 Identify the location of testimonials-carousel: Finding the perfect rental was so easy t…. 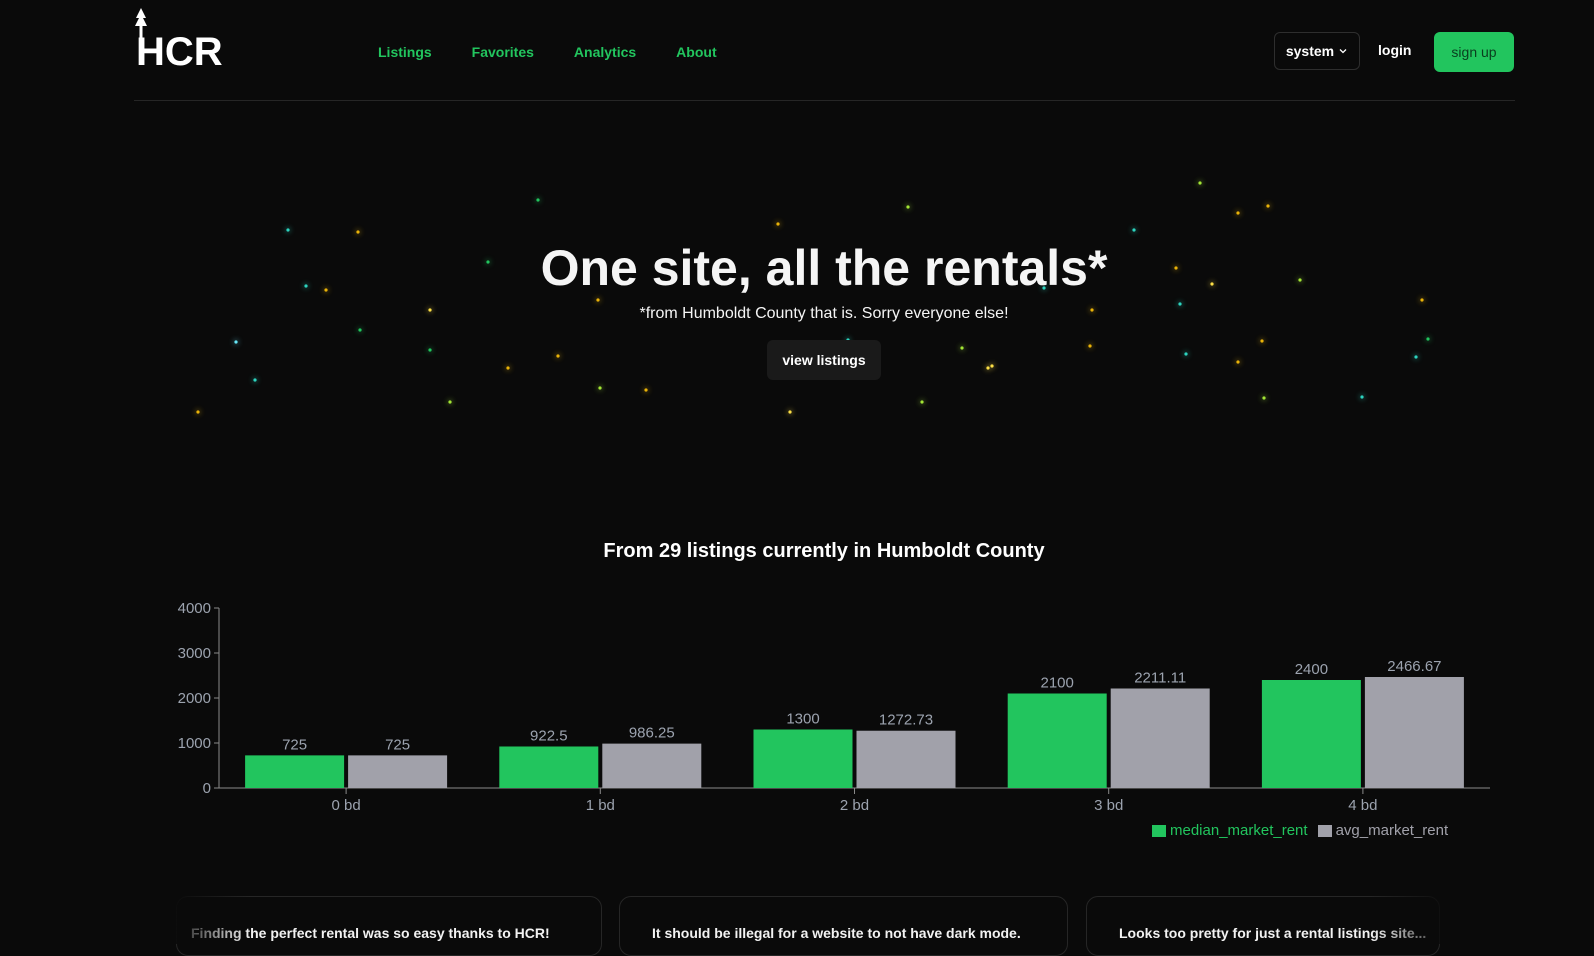
(808, 926).